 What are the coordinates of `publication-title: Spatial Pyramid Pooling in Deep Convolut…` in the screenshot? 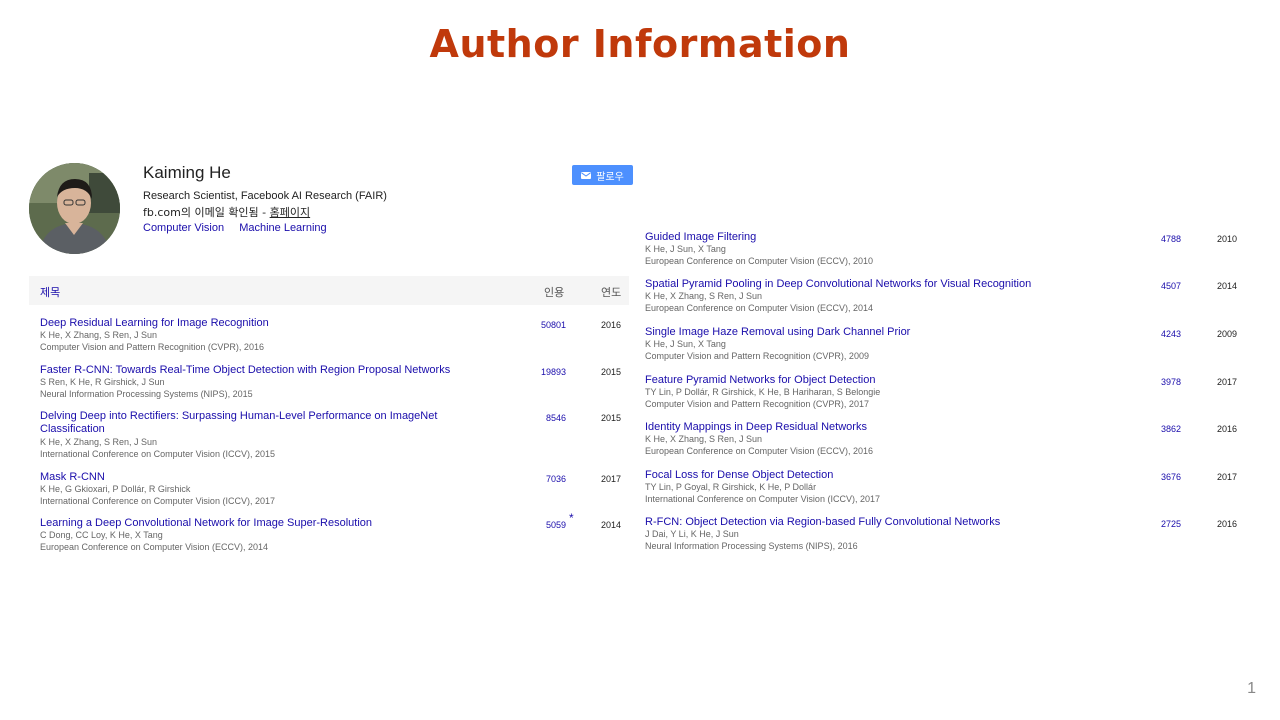 It's located at (880, 284).